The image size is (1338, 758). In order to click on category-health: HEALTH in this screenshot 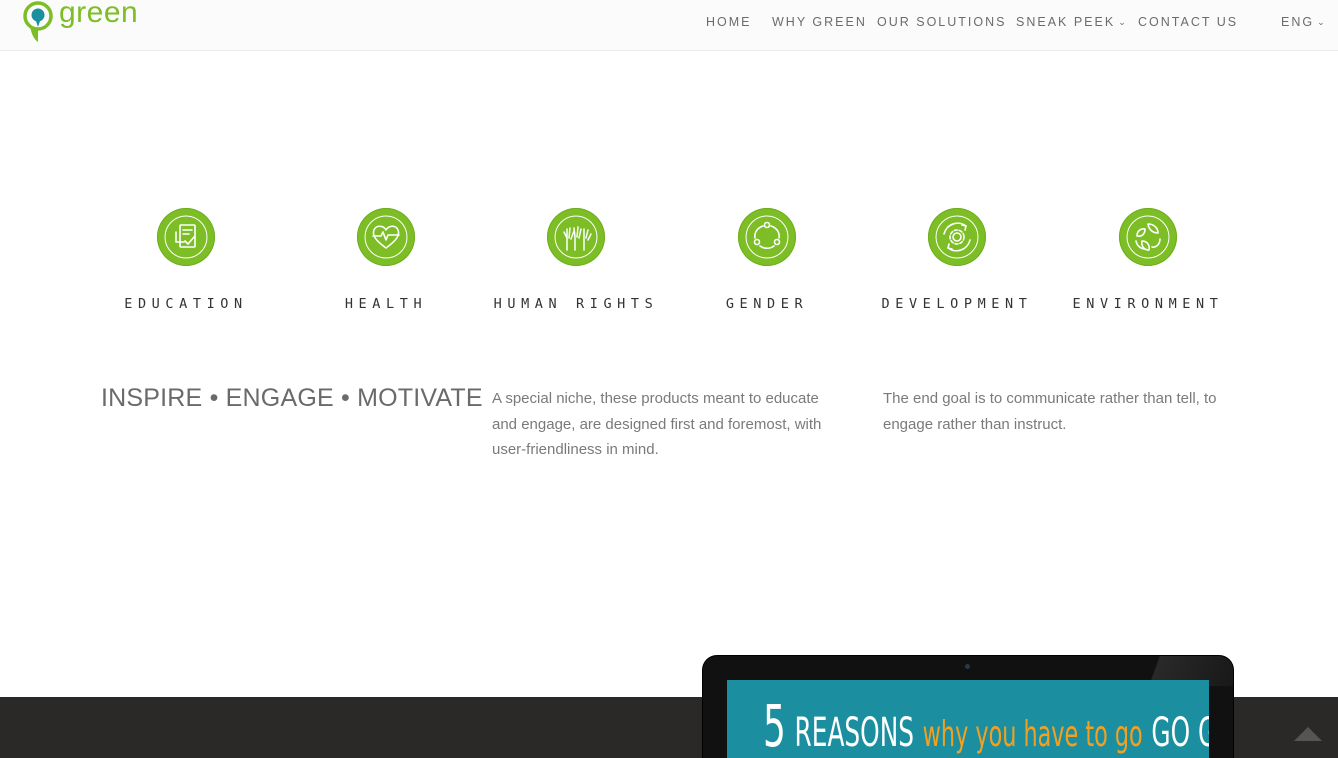, I will do `click(386, 260)`.